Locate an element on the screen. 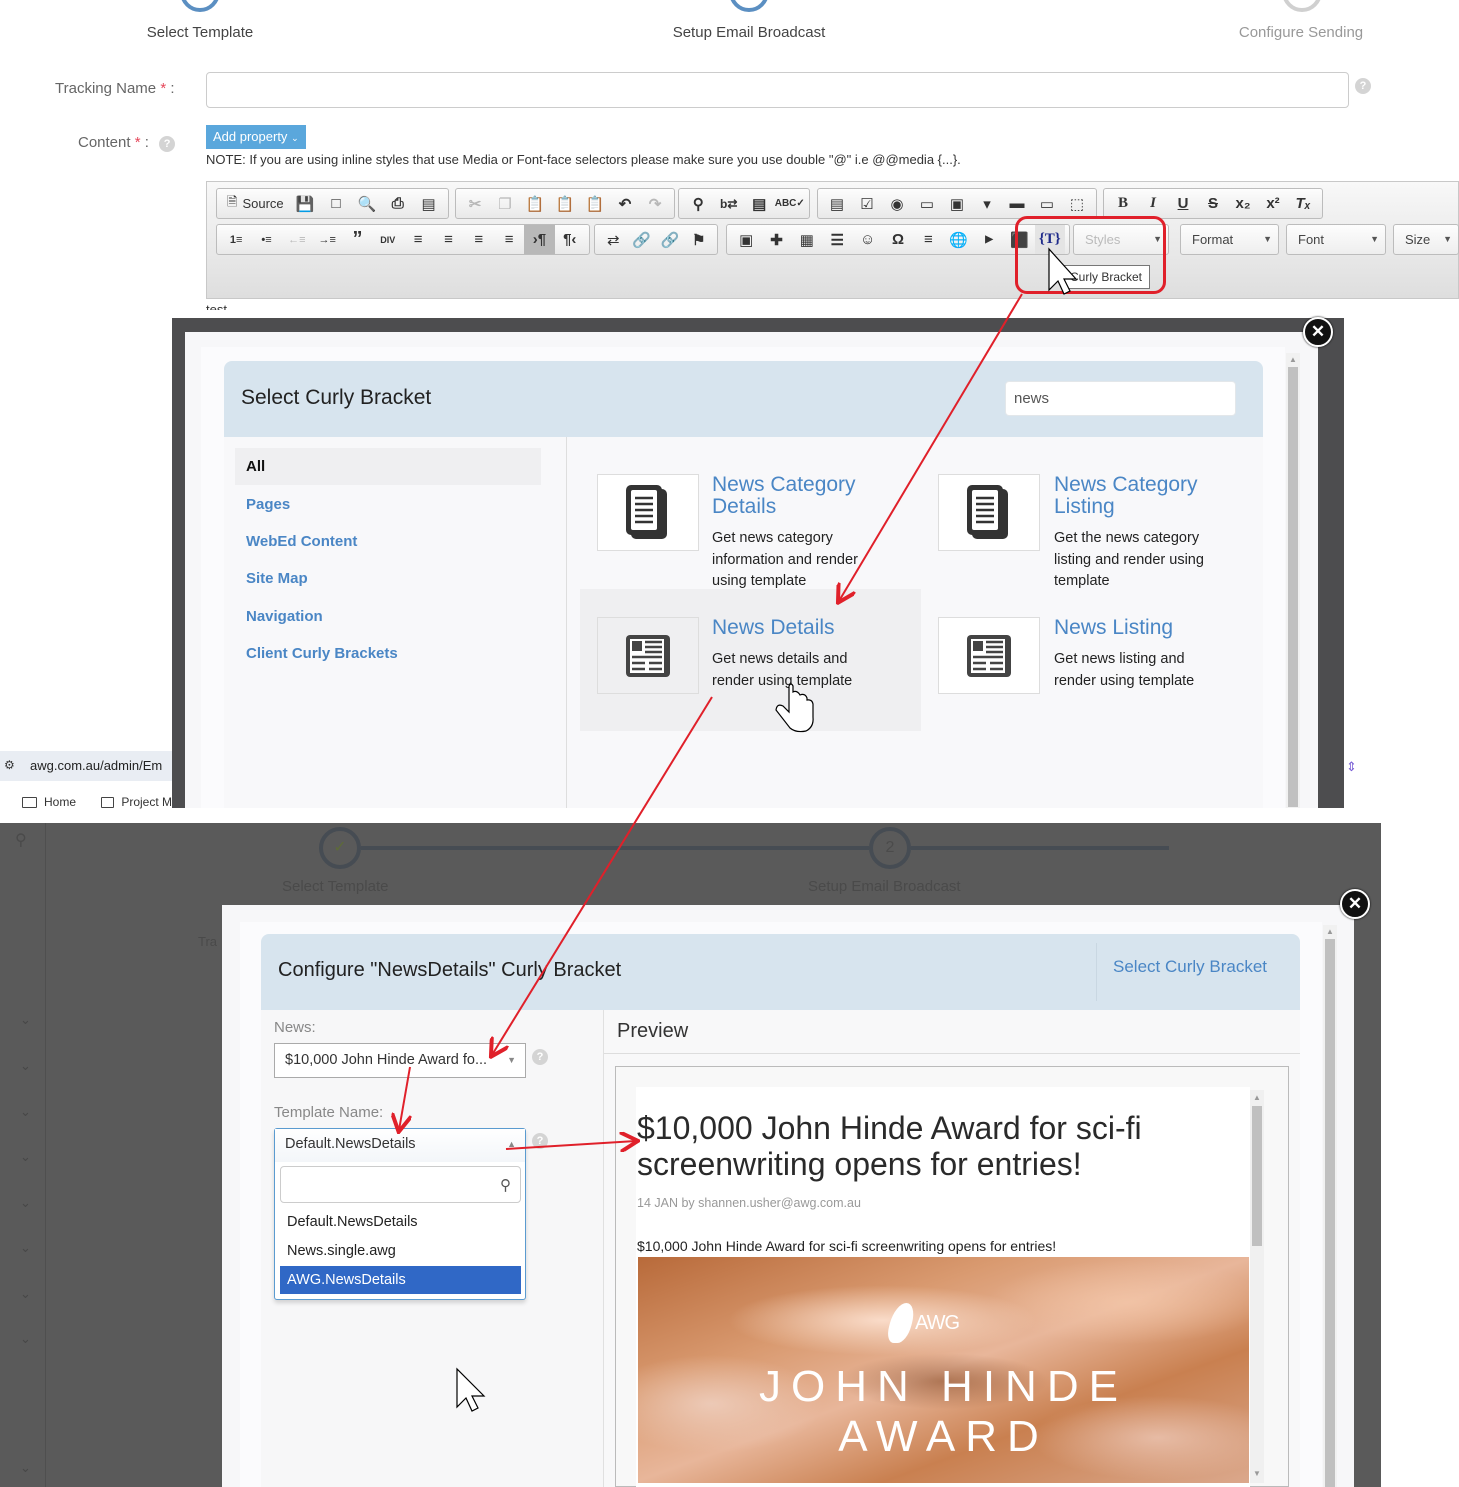  checkbox-icon: ☑ is located at coordinates (867, 203).